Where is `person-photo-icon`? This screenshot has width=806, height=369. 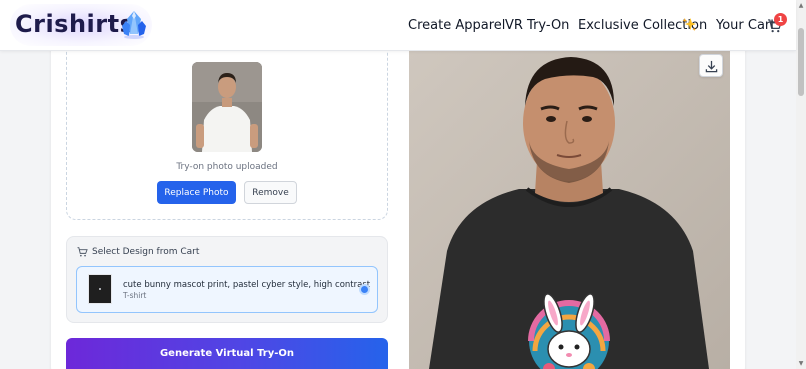 person-photo-icon is located at coordinates (227, 107).